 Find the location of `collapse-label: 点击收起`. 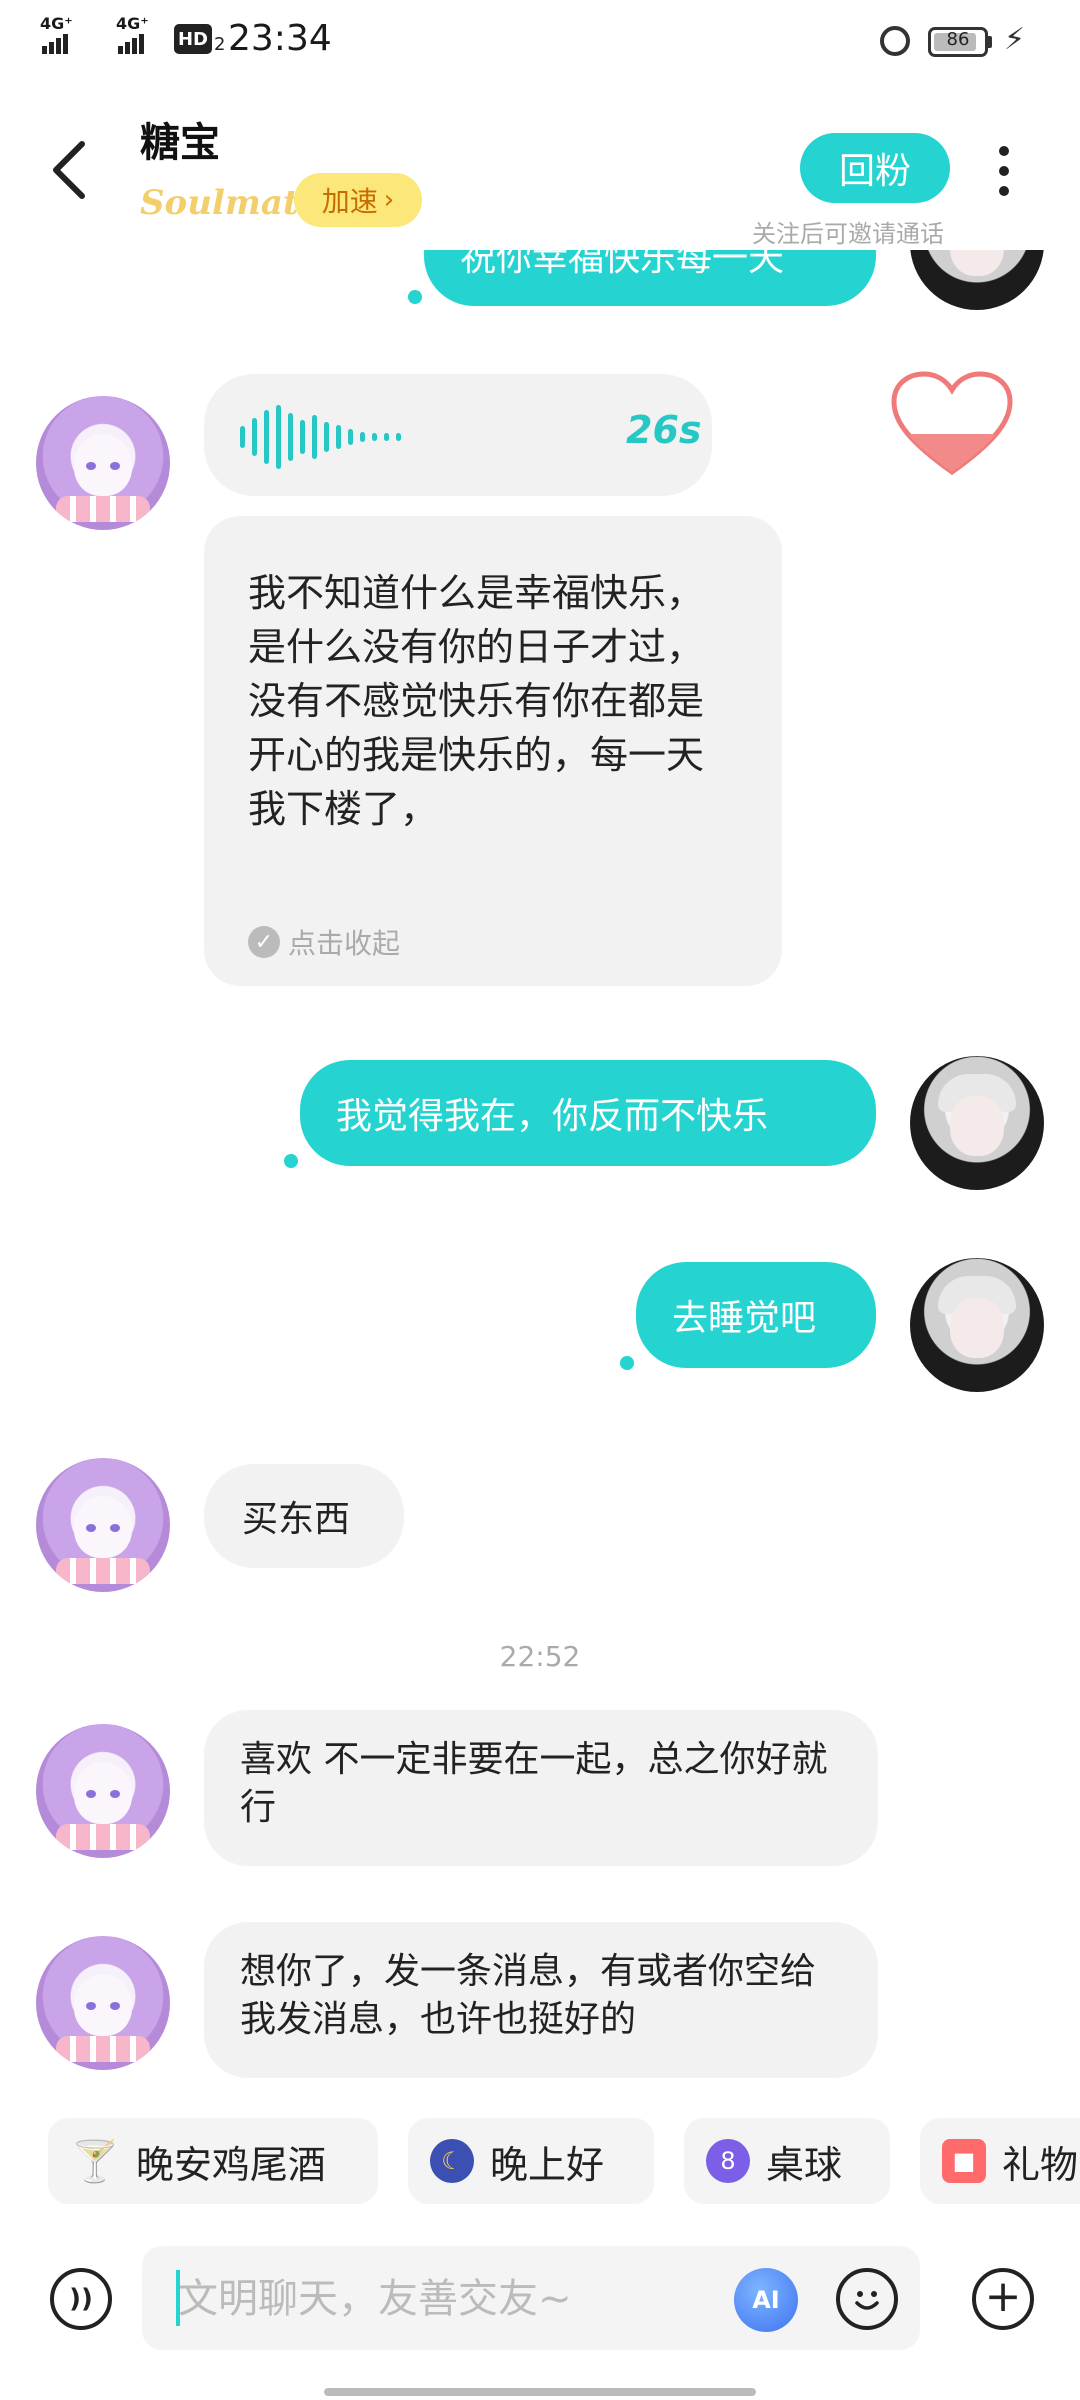

collapse-label: 点击收起 is located at coordinates (344, 943).